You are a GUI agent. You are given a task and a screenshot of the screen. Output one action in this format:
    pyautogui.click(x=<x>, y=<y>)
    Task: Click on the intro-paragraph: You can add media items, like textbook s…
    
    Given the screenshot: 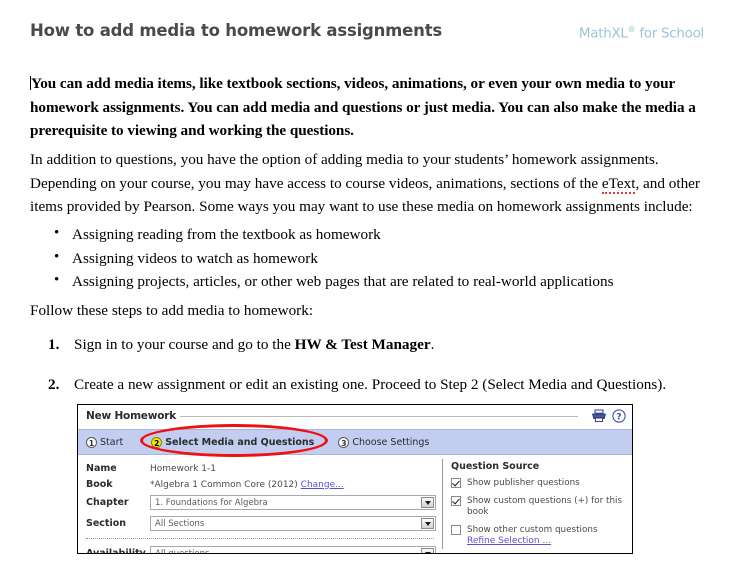 What is the action you would take?
    pyautogui.click(x=368, y=107)
    